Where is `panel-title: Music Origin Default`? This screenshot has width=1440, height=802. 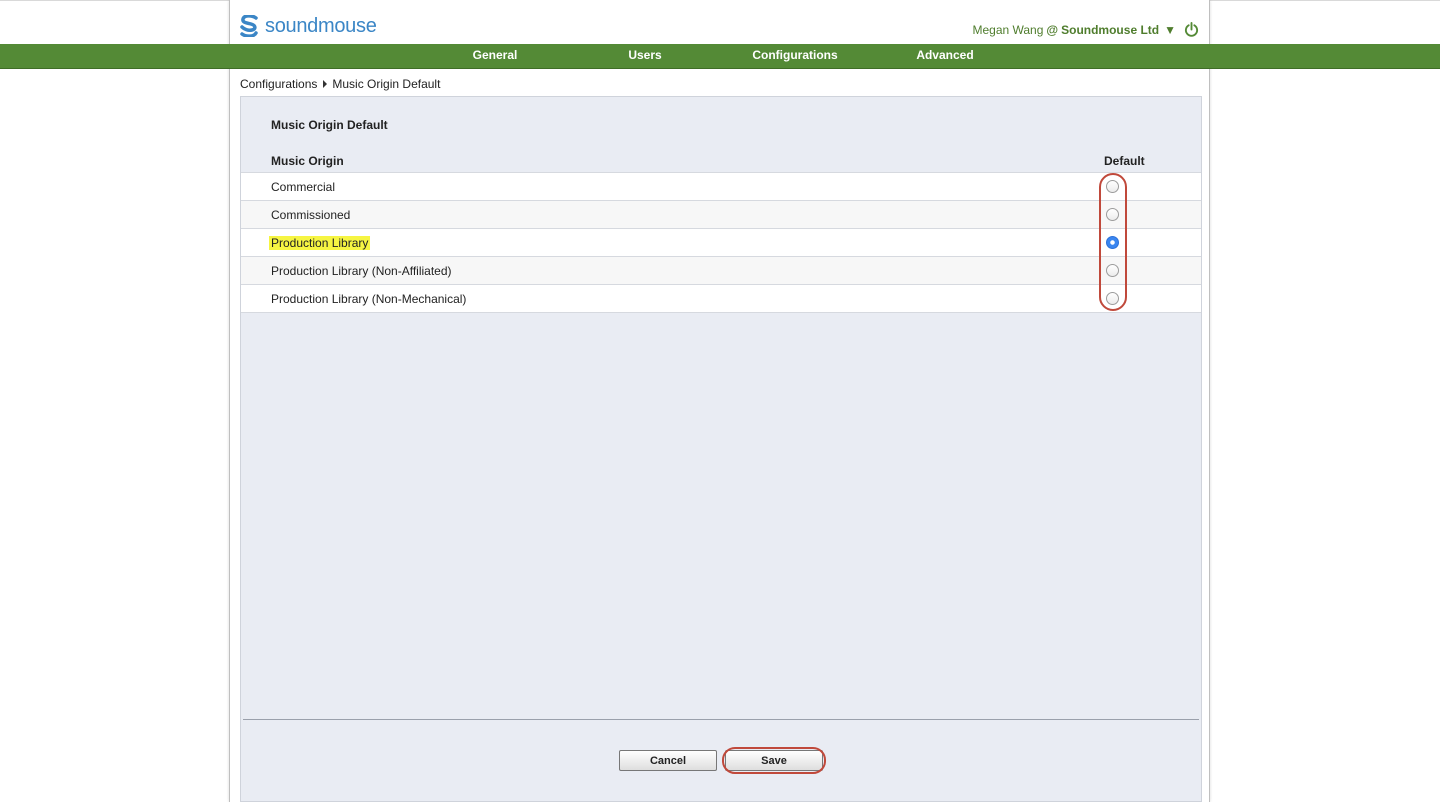 panel-title: Music Origin Default is located at coordinates (329, 125).